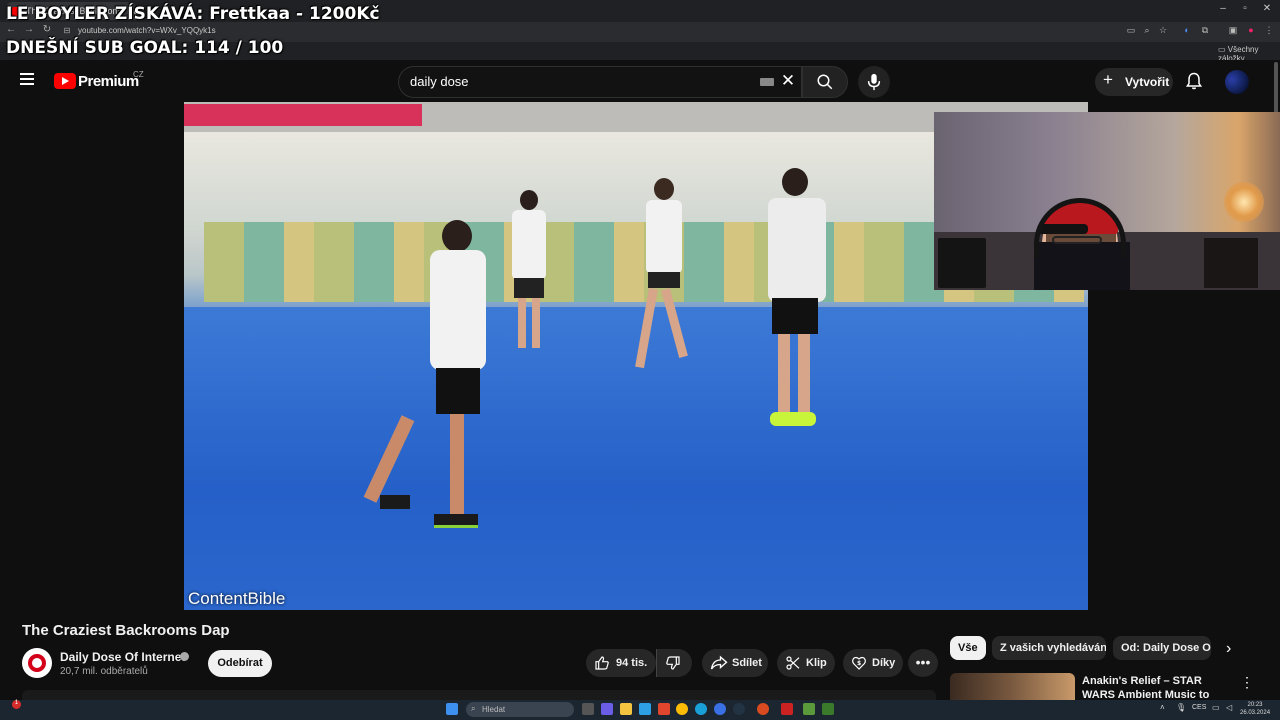  Describe the element at coordinates (607, 709) in the screenshot. I see `widgets-icon` at that location.